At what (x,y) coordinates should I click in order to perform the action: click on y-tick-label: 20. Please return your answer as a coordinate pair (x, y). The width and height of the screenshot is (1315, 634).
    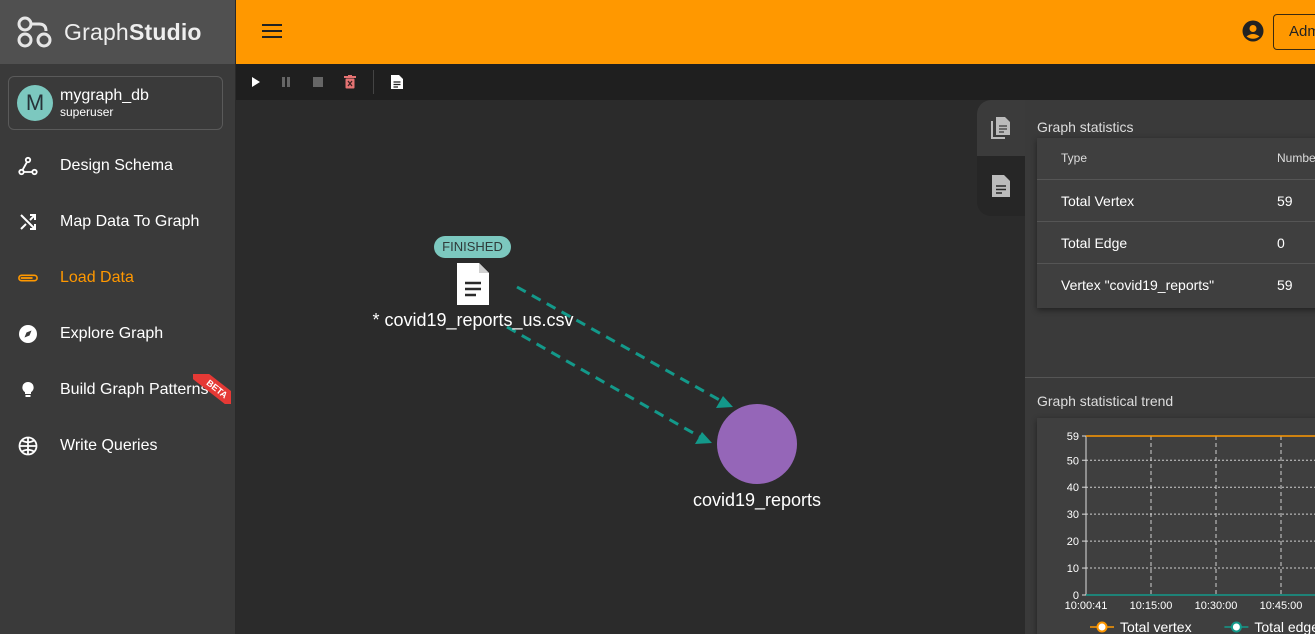
    Looking at the image, I should click on (1073, 542).